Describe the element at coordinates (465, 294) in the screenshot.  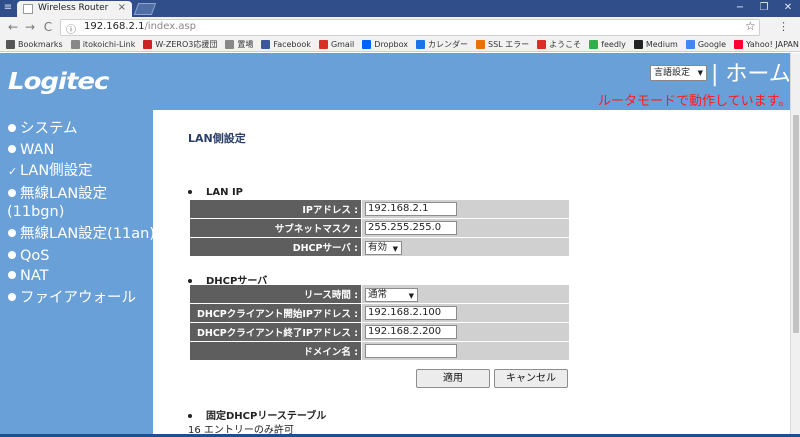
I see `lease-time-cell: 通常 ▼` at that location.